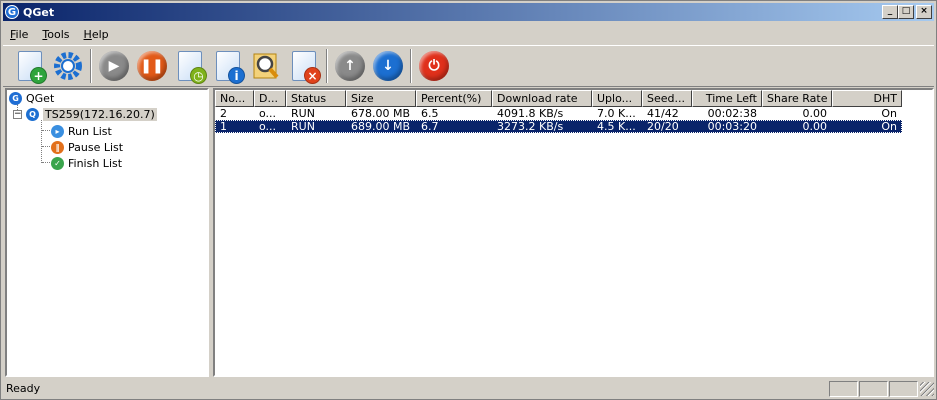 The width and height of the screenshot is (937, 400). I want to click on info-button: i, so click(228, 66).